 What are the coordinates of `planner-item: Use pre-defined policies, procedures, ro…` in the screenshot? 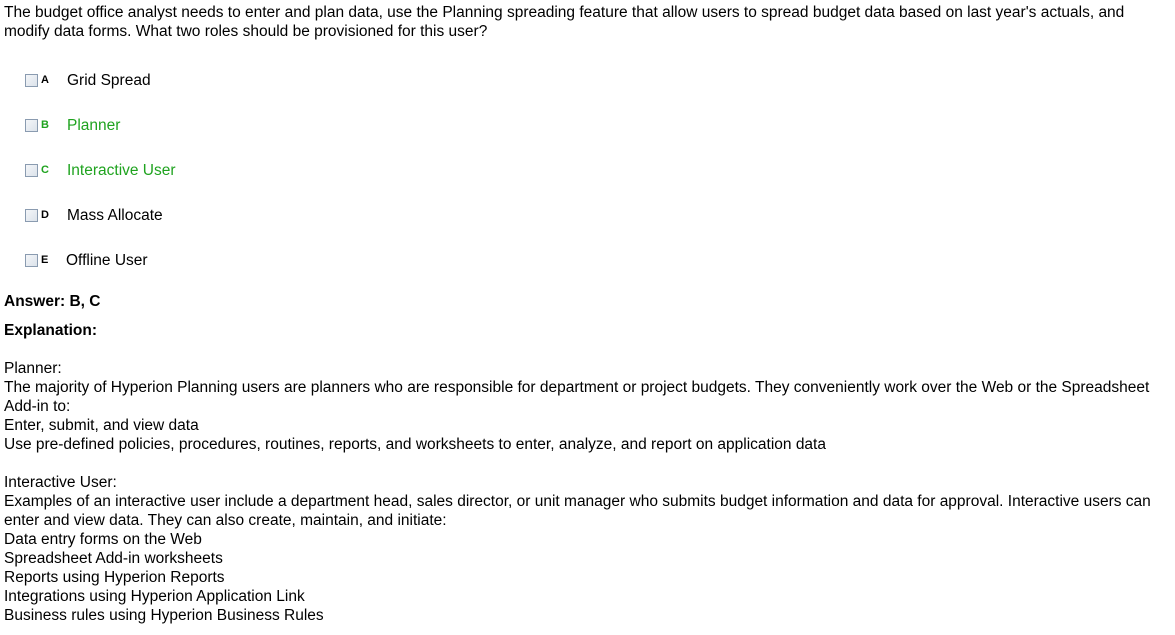 It's located at (415, 444).